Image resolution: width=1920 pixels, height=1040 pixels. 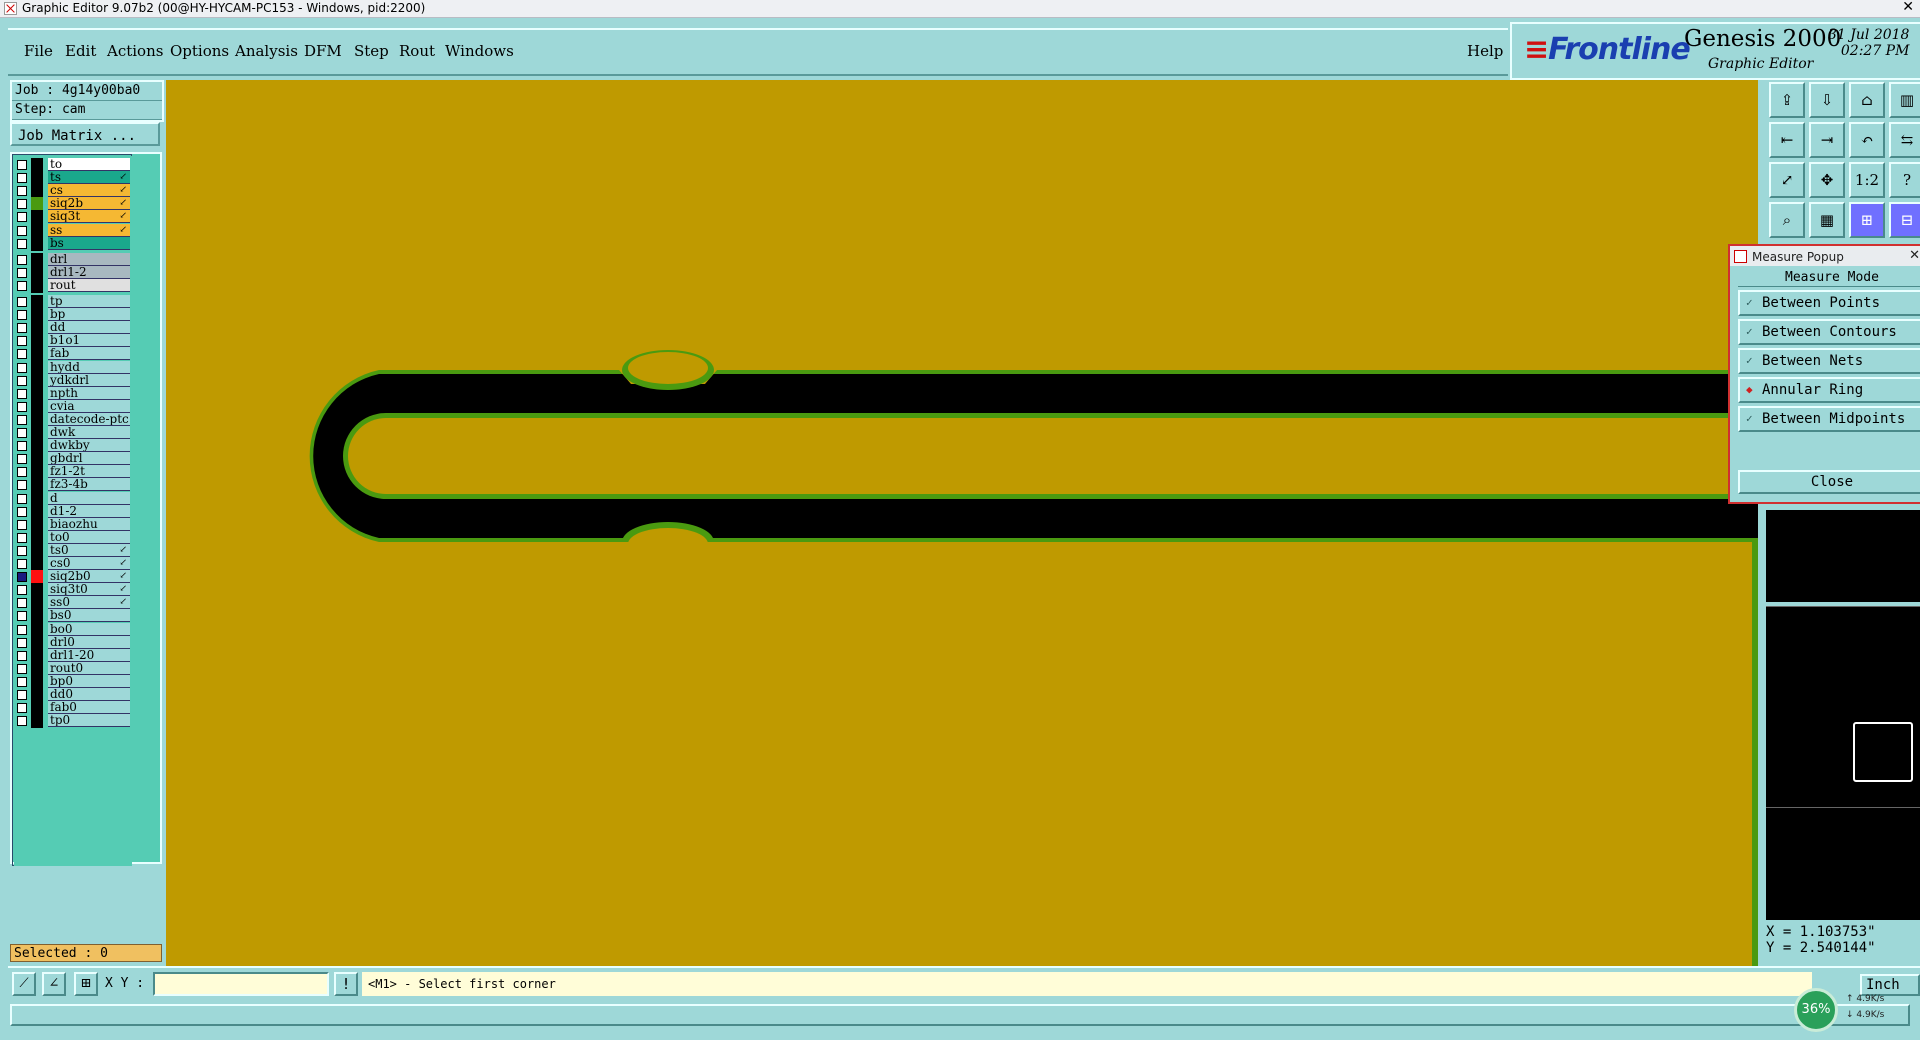 What do you see at coordinates (1904, 140) in the screenshot?
I see `route-icon: ⇆` at bounding box center [1904, 140].